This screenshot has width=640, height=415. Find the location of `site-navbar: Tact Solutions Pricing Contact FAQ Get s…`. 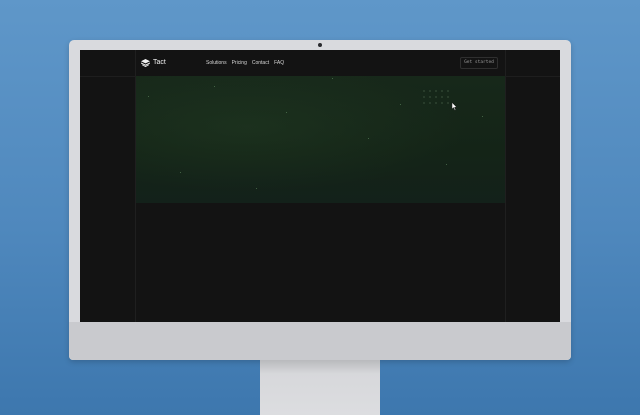

site-navbar: Tact Solutions Pricing Contact FAQ Get s… is located at coordinates (320, 63).